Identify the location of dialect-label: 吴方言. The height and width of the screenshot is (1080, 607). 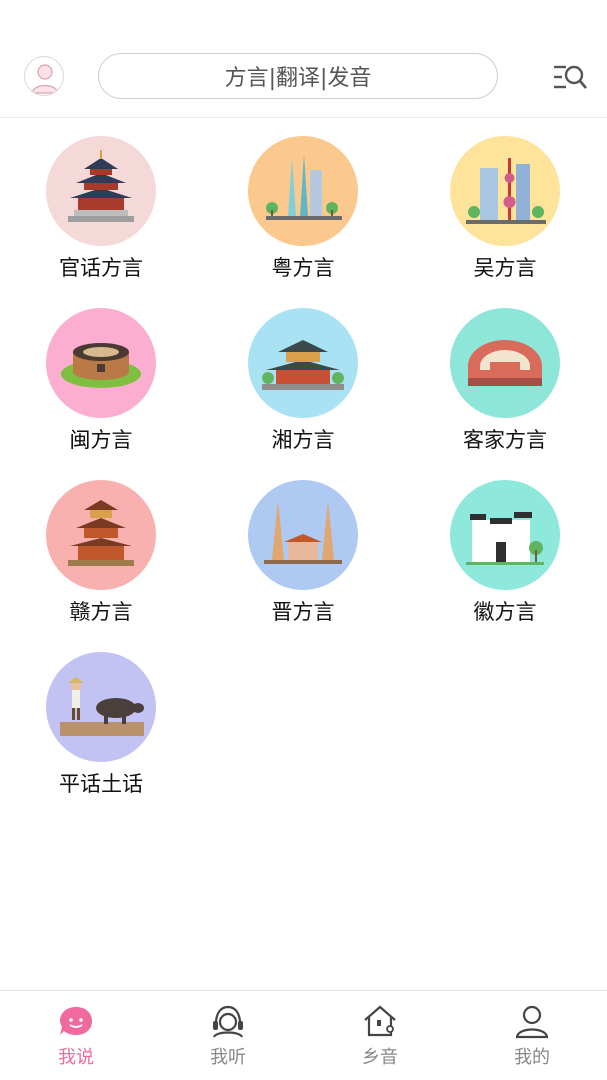
(505, 268).